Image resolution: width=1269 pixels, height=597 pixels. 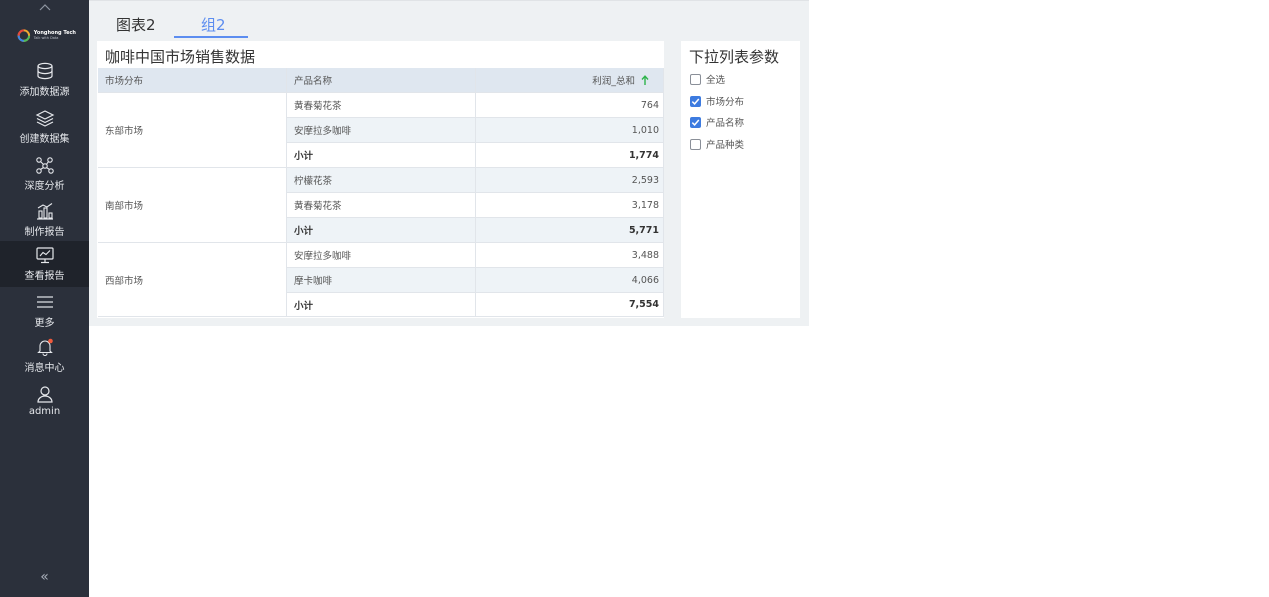 I want to click on product-cell: 柠檬花茶, so click(x=381, y=180).